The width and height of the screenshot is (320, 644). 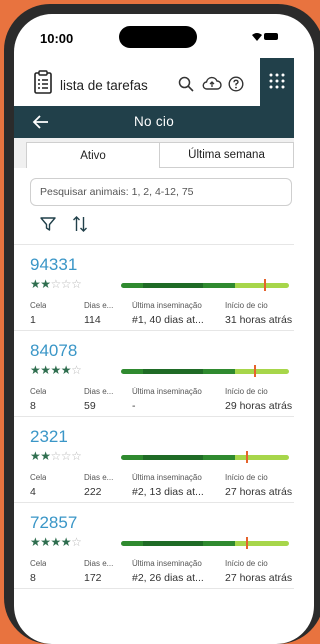 I want to click on status-bar: 10:00, so click(x=154, y=36).